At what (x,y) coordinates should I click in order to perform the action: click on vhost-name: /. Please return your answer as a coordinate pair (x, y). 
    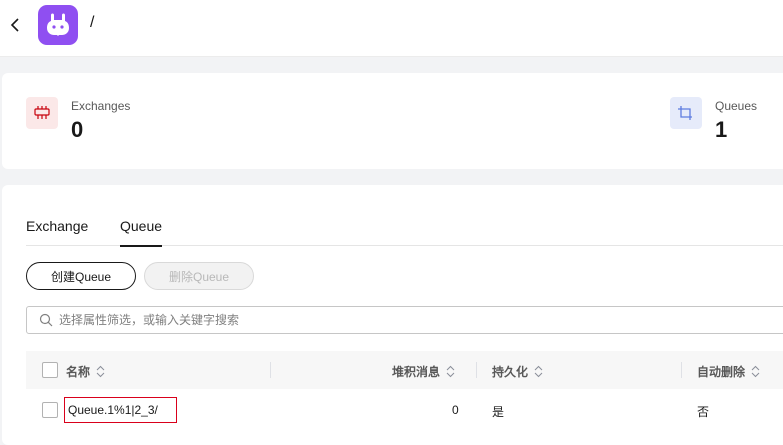
    Looking at the image, I should click on (92, 22).